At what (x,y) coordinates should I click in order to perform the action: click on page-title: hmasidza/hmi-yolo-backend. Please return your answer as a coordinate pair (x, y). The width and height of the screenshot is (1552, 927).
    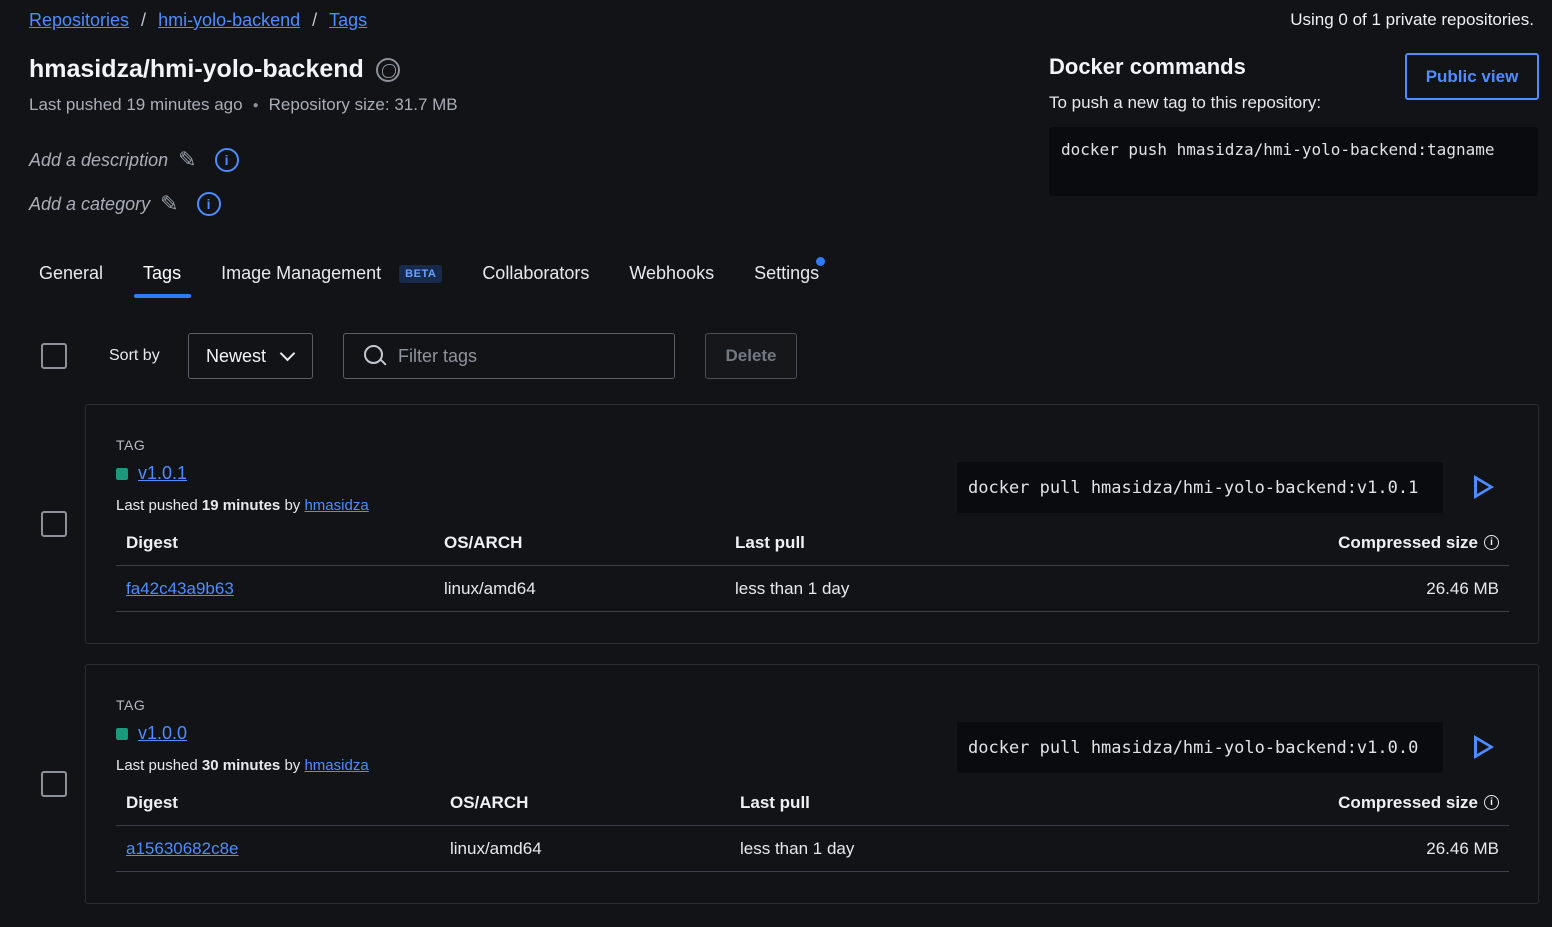
    Looking at the image, I should click on (214, 69).